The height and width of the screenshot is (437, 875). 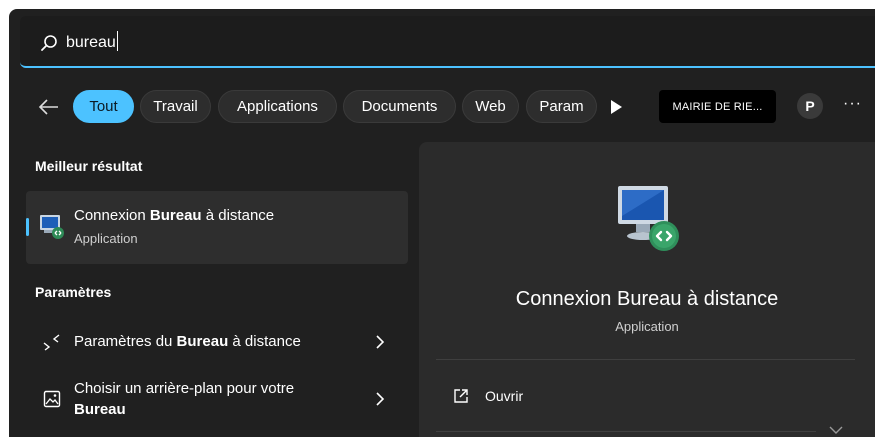 I want to click on setting-item-remote-desktop: Paramètres du Bureau à distance, so click(x=217, y=342).